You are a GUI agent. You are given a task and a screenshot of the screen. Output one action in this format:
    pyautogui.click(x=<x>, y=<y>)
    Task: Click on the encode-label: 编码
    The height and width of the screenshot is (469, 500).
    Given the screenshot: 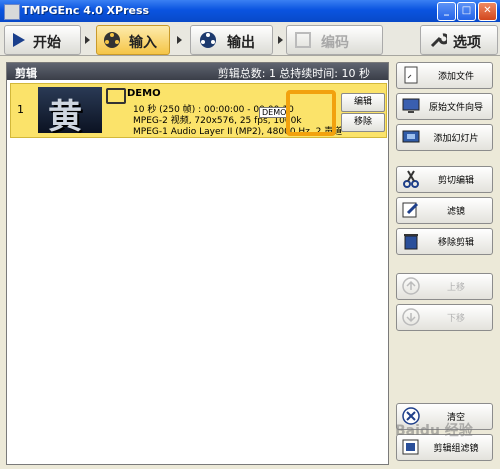 What is the action you would take?
    pyautogui.click(x=335, y=43)
    